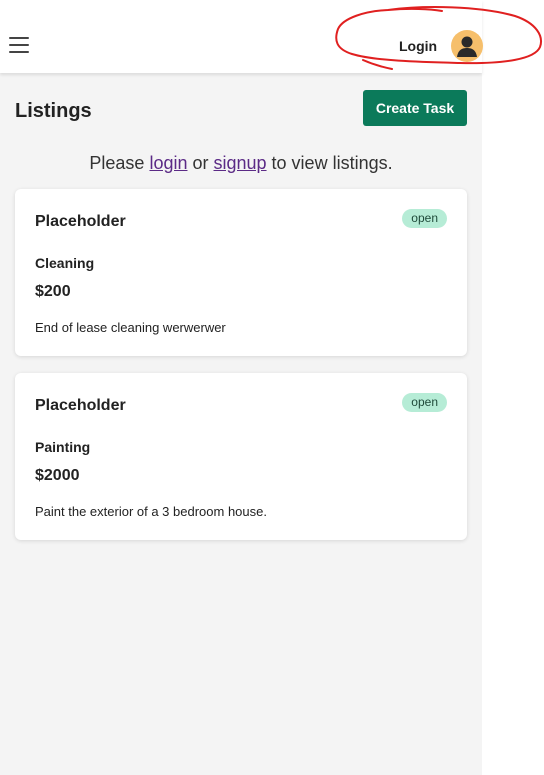  Describe the element at coordinates (329, 163) in the screenshot. I see `prompt-text-after: to view listings.` at that location.